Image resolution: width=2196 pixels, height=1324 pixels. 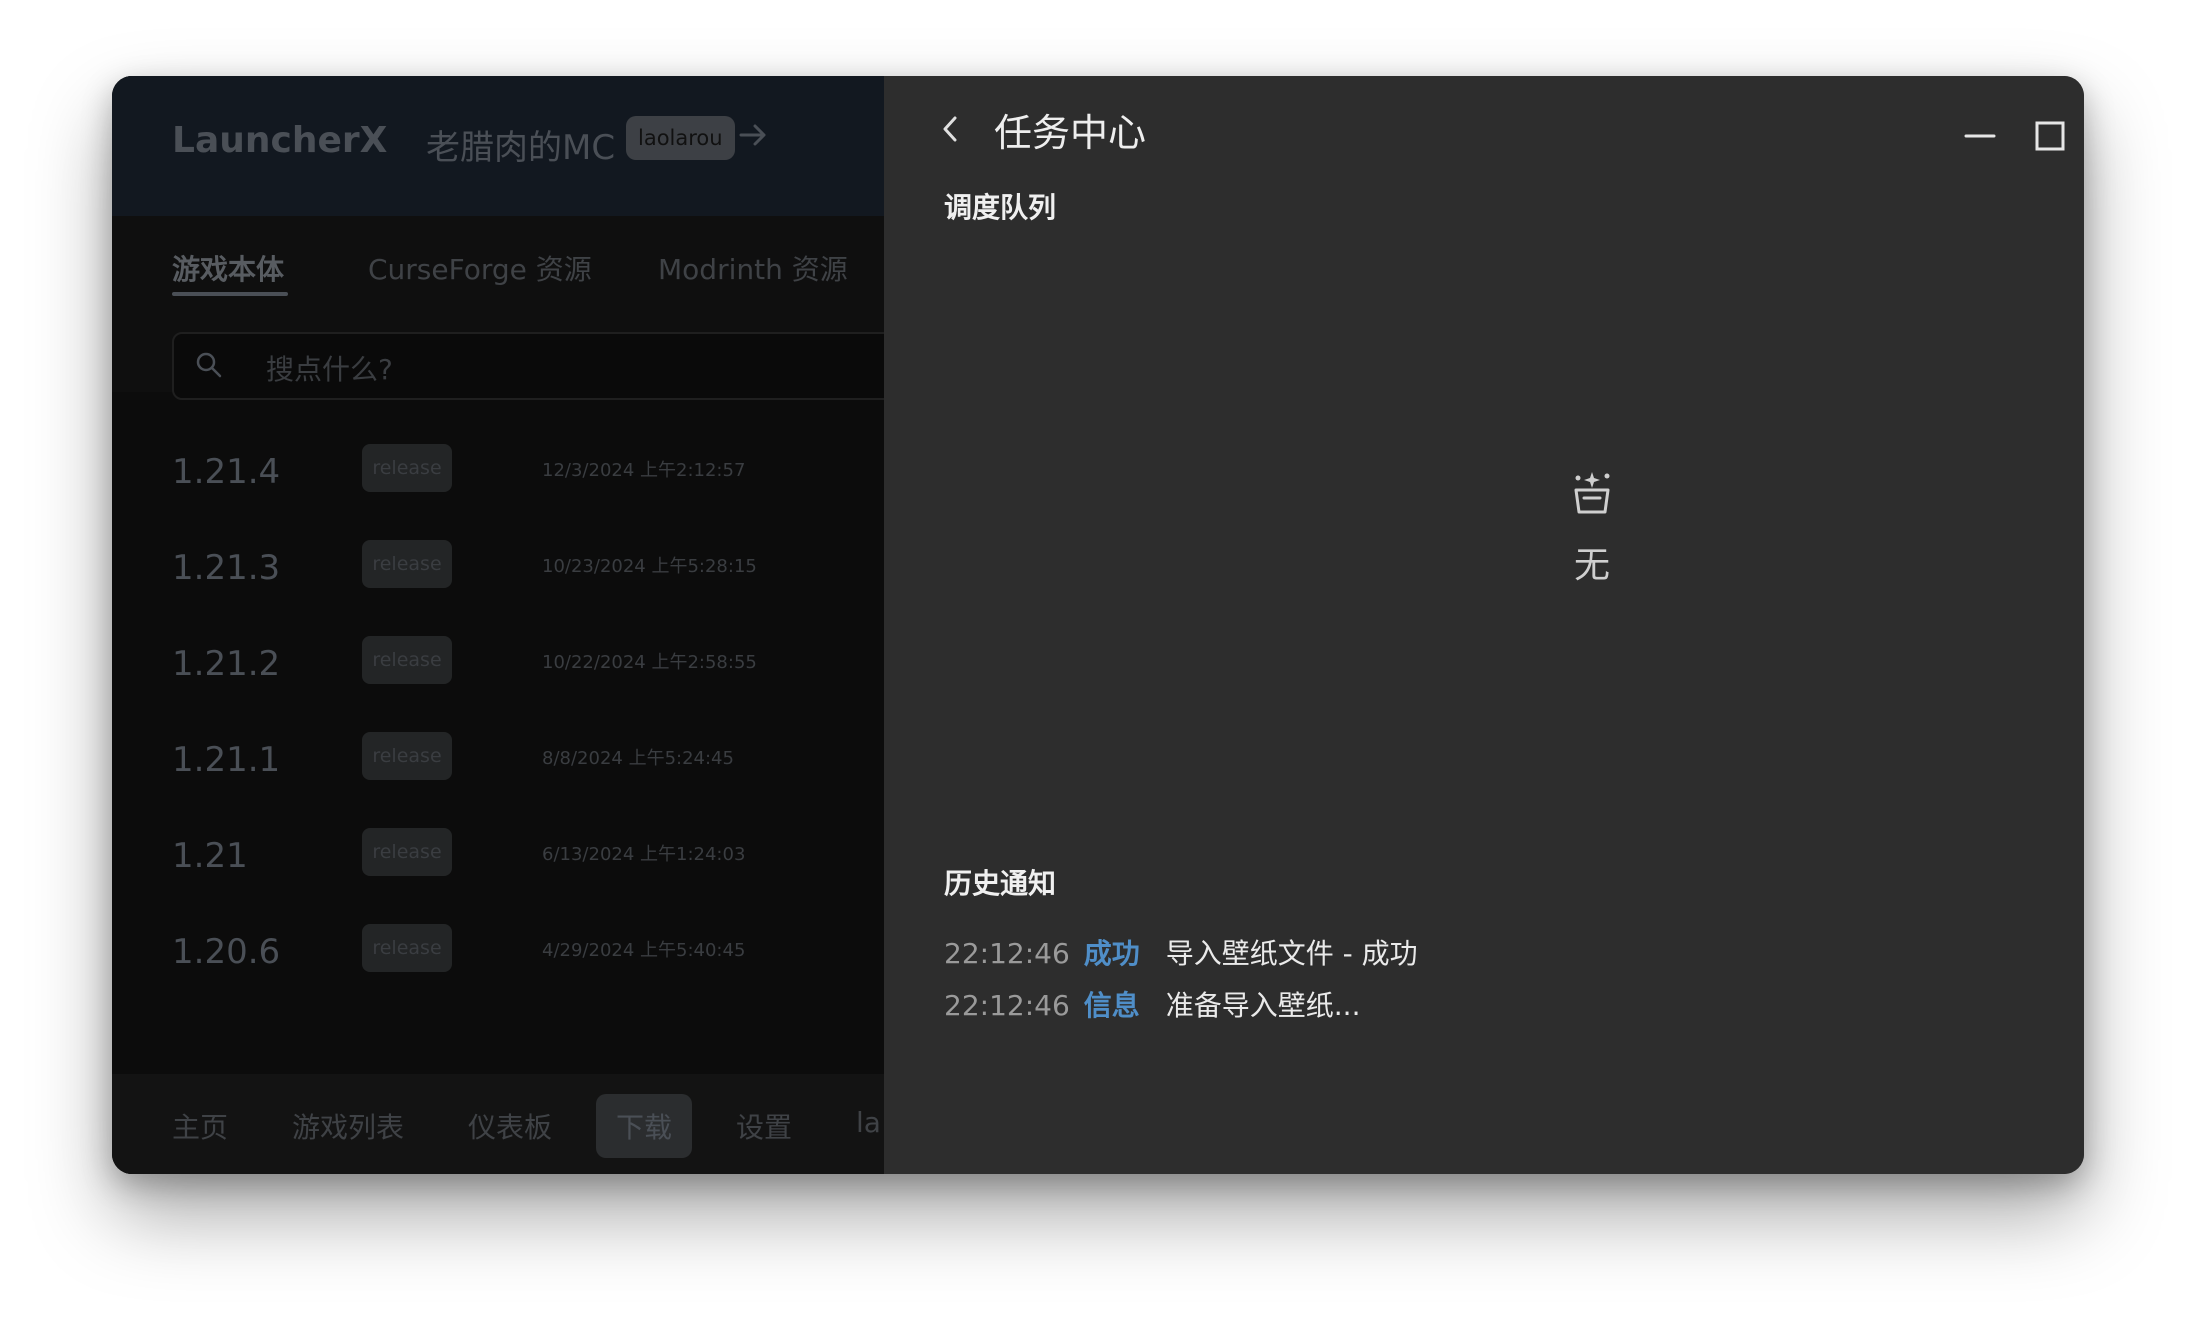 What do you see at coordinates (520, 144) in the screenshot?
I see `profile-name: 老腊肉的MC` at bounding box center [520, 144].